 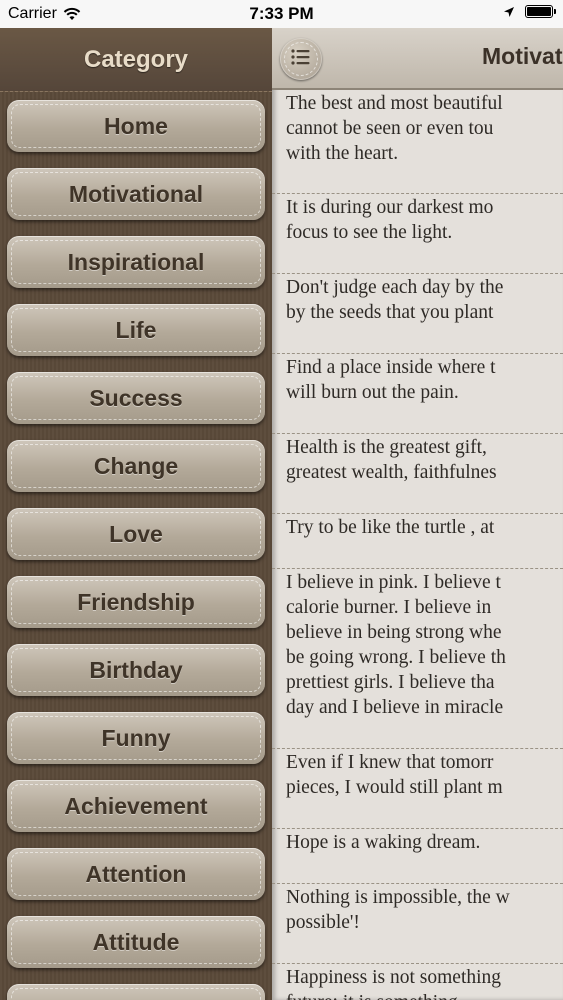 I want to click on status-time: 7:33 PM, so click(x=281, y=13).